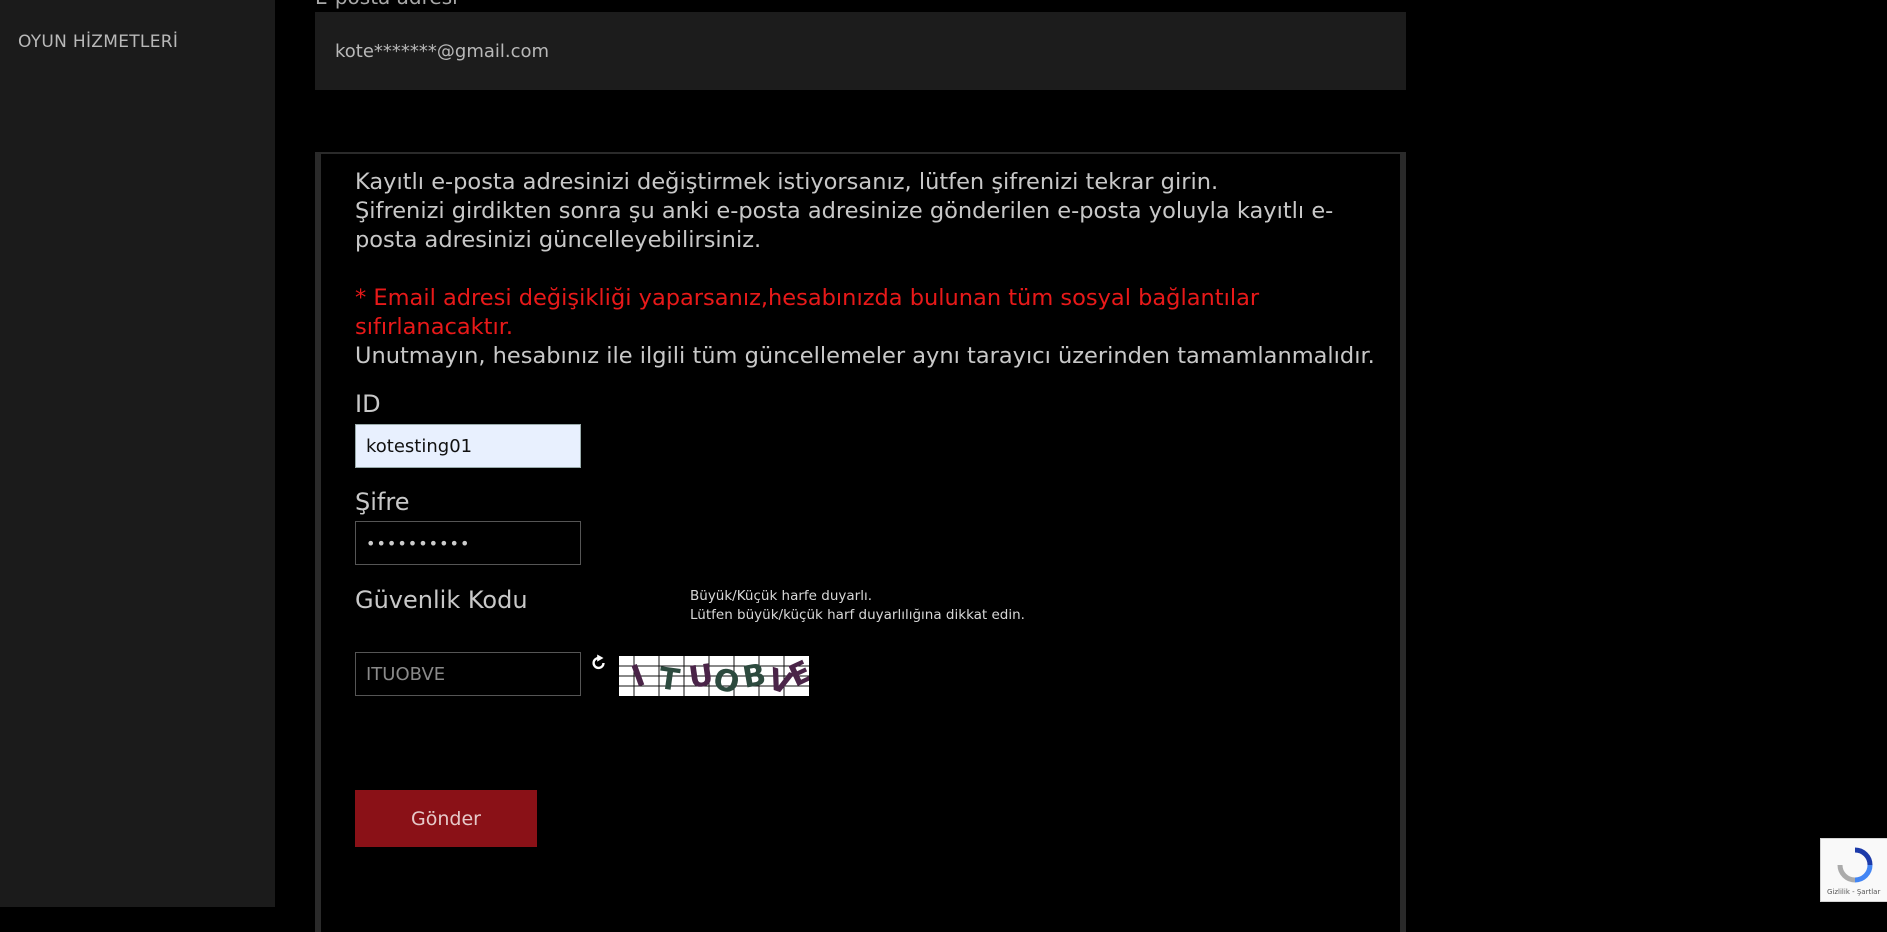  Describe the element at coordinates (406, 674) in the screenshot. I see `security-code-input-value: ITUOBVE` at that location.